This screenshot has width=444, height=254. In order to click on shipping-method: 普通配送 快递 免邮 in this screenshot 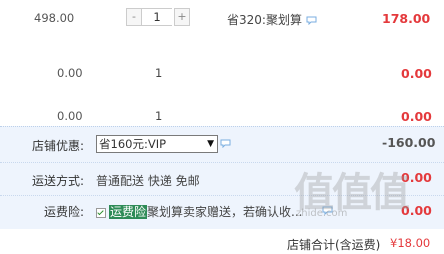, I will do `click(148, 180)`.